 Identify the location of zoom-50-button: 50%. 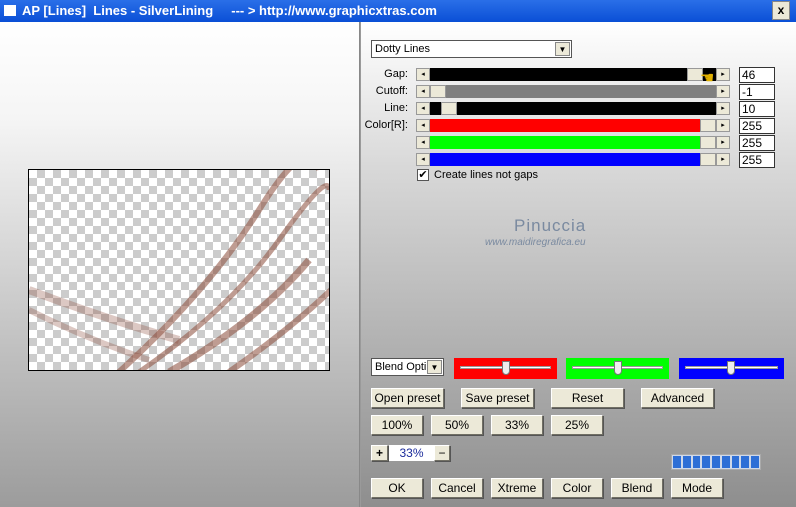
(457, 425).